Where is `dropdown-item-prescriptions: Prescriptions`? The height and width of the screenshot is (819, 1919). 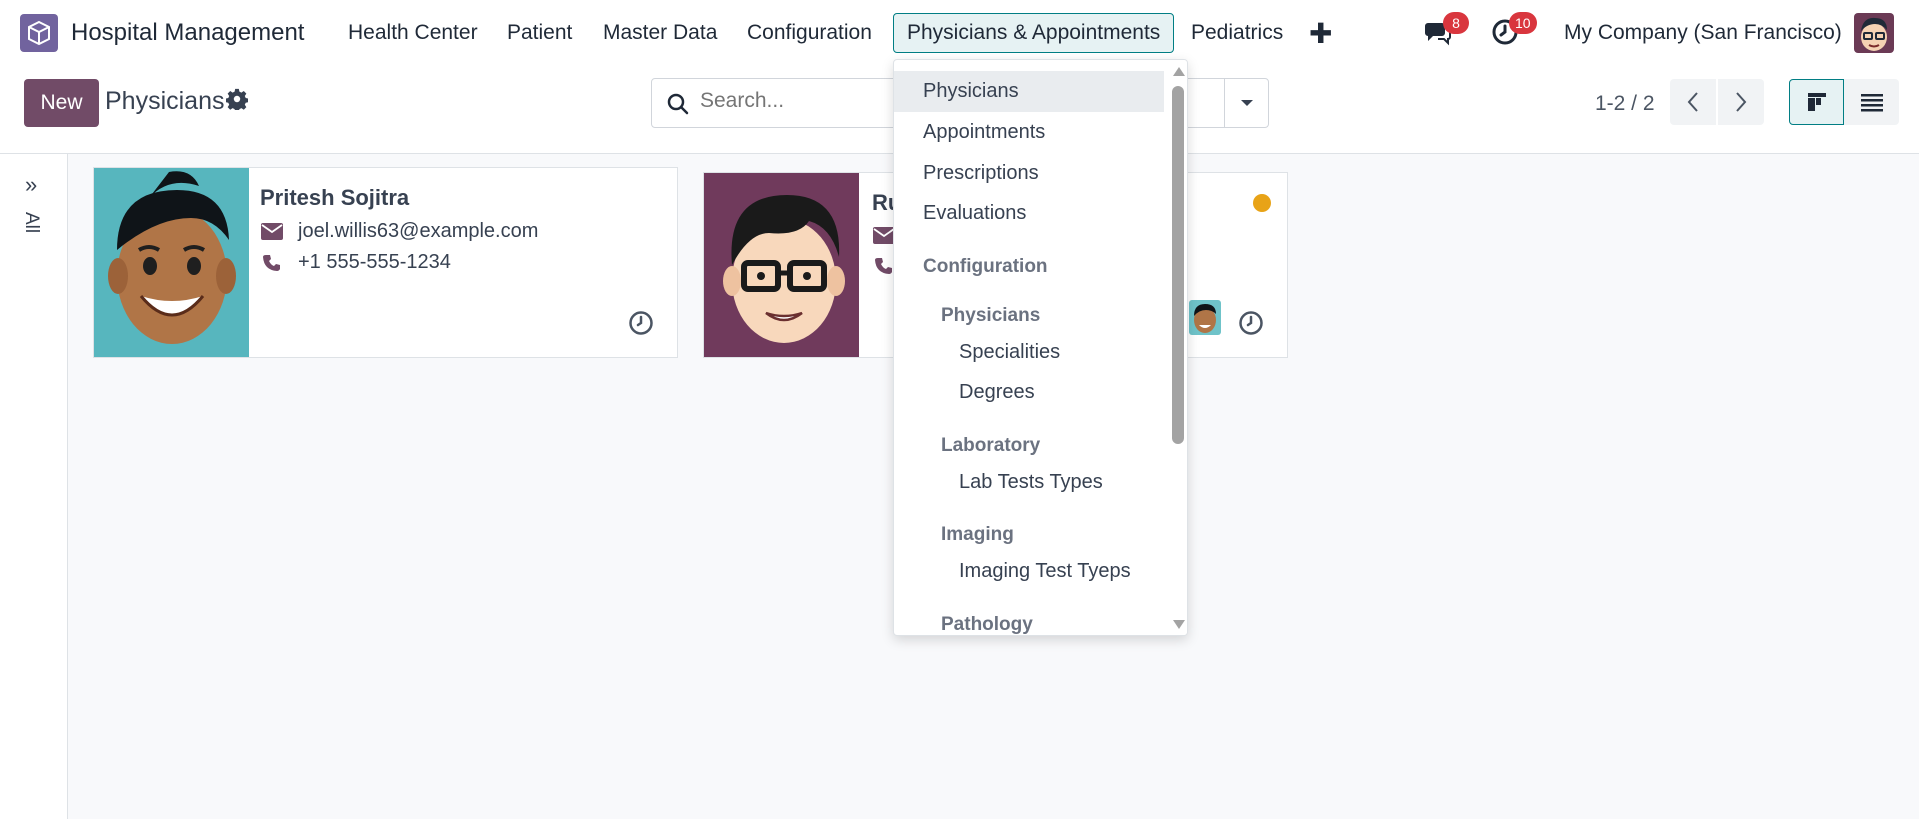
dropdown-item-prescriptions: Prescriptions is located at coordinates (981, 173).